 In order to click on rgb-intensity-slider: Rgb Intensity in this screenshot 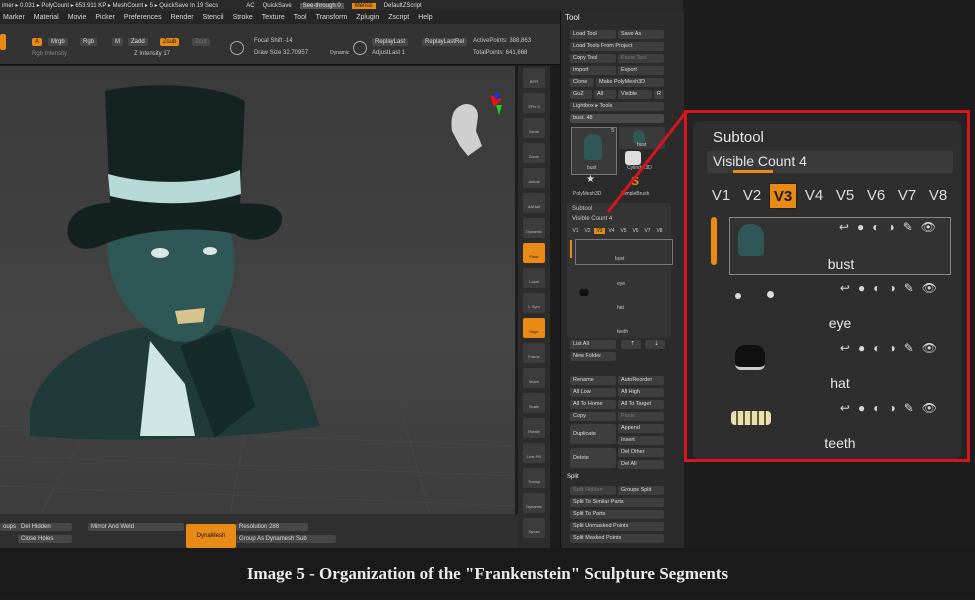, I will do `click(49, 54)`.